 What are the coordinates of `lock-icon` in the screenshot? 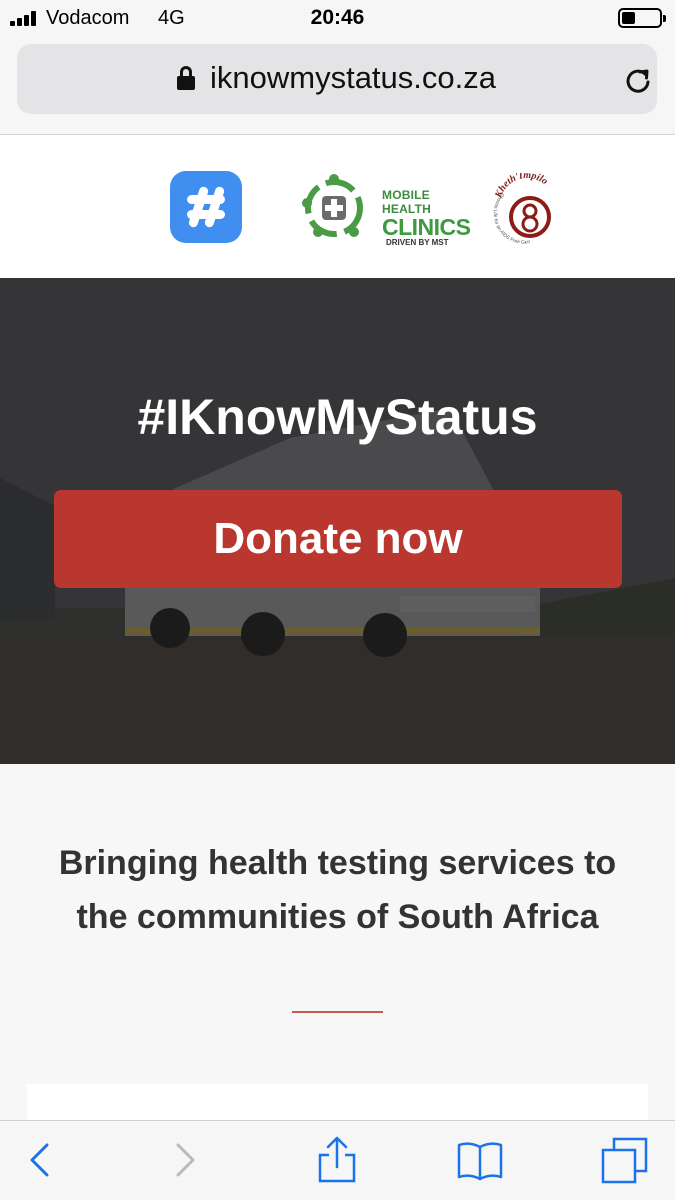 It's located at (186, 78).